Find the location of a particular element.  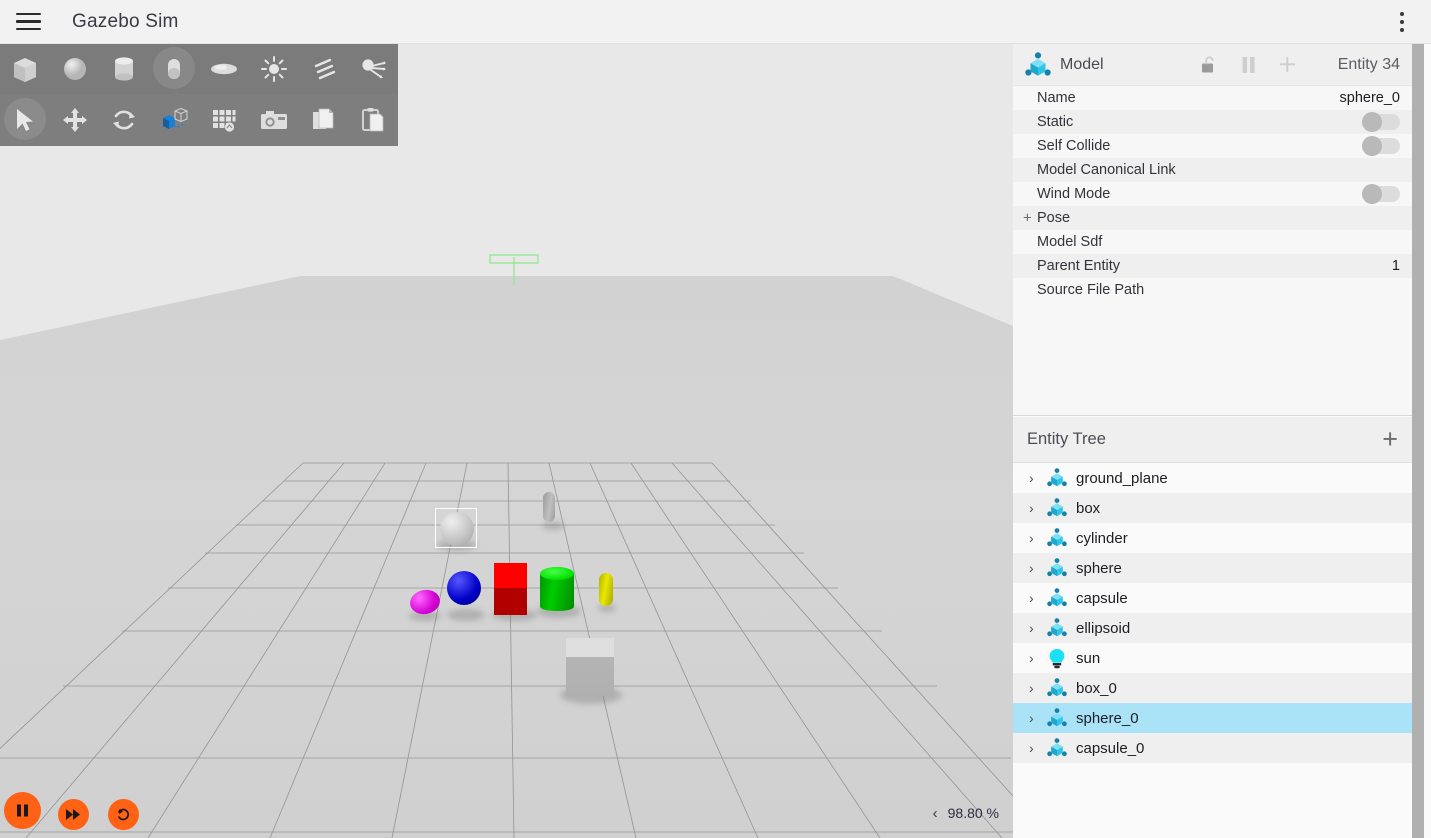

toolbar-button-box is located at coordinates (25, 69).